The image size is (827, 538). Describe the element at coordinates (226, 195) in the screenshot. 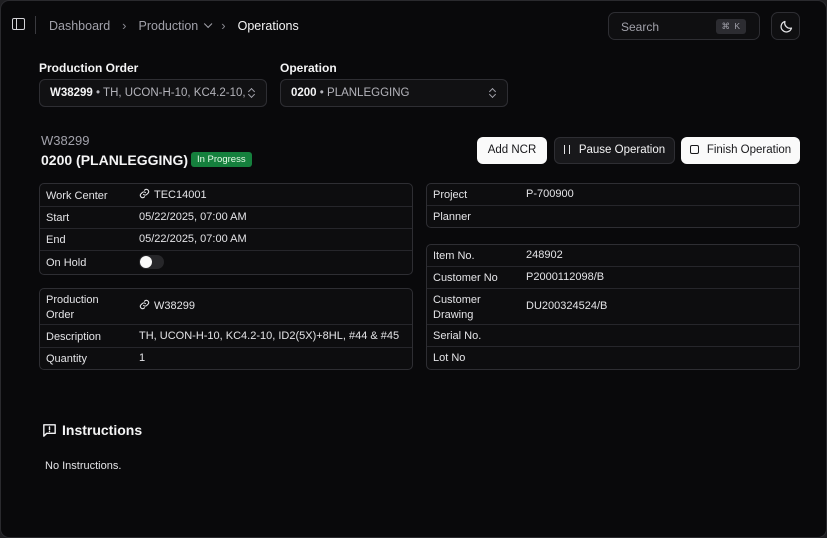

I see `work-center-row: Work Center TEC14001` at that location.